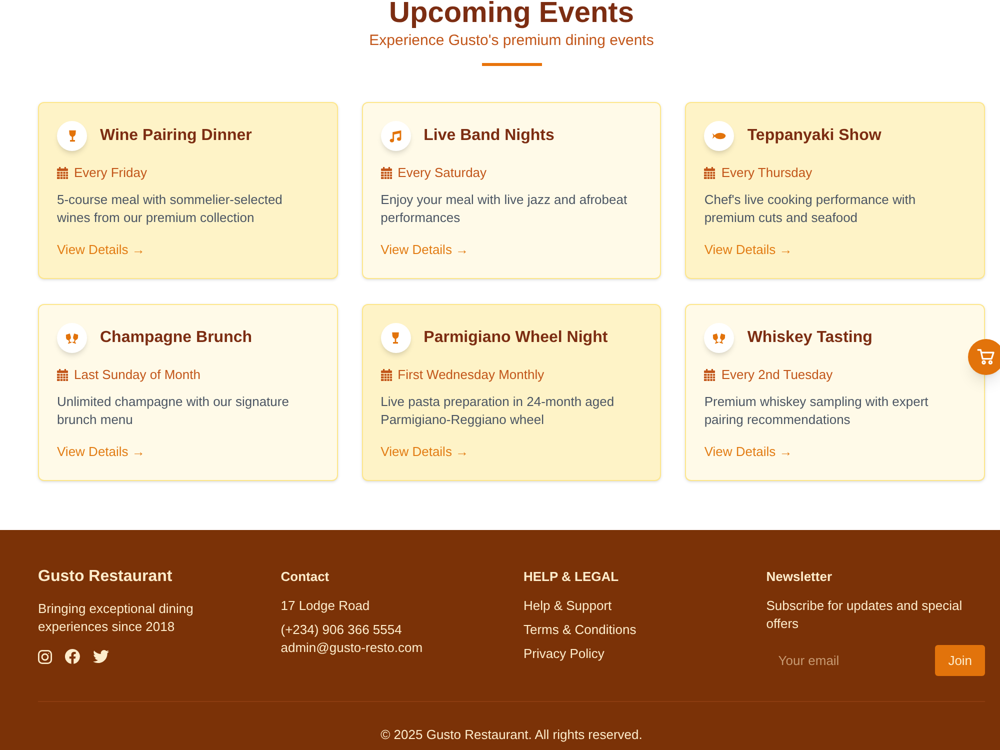  What do you see at coordinates (512, 64) in the screenshot?
I see `title-underline` at bounding box center [512, 64].